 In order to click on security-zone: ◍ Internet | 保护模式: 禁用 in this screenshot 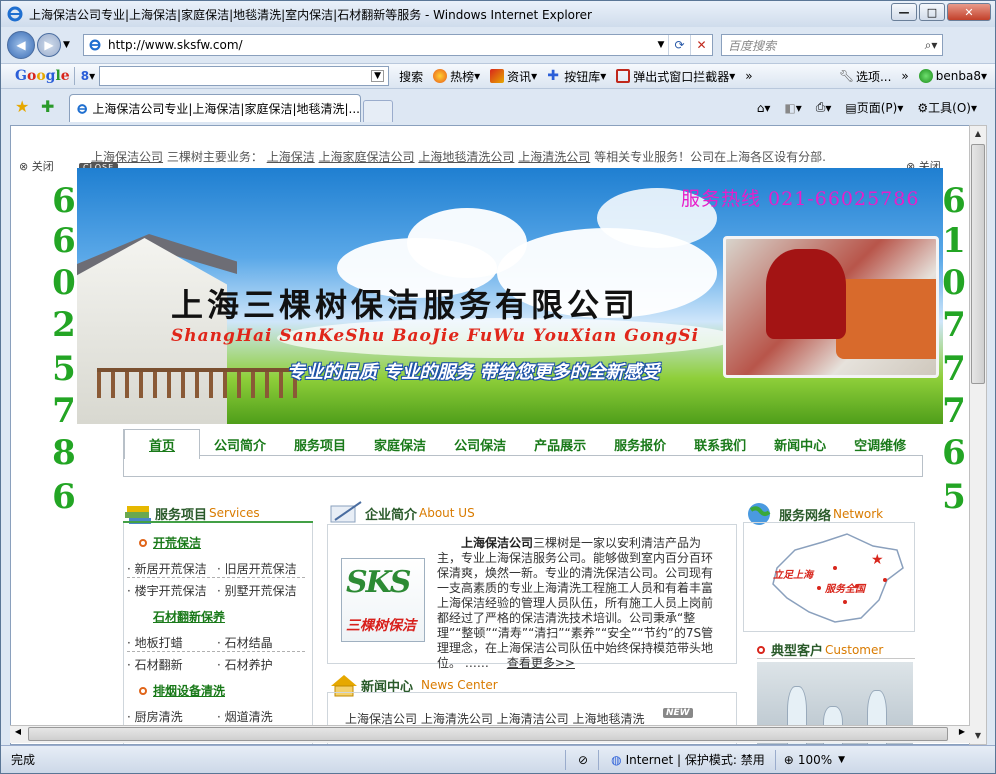, I will do `click(688, 759)`.